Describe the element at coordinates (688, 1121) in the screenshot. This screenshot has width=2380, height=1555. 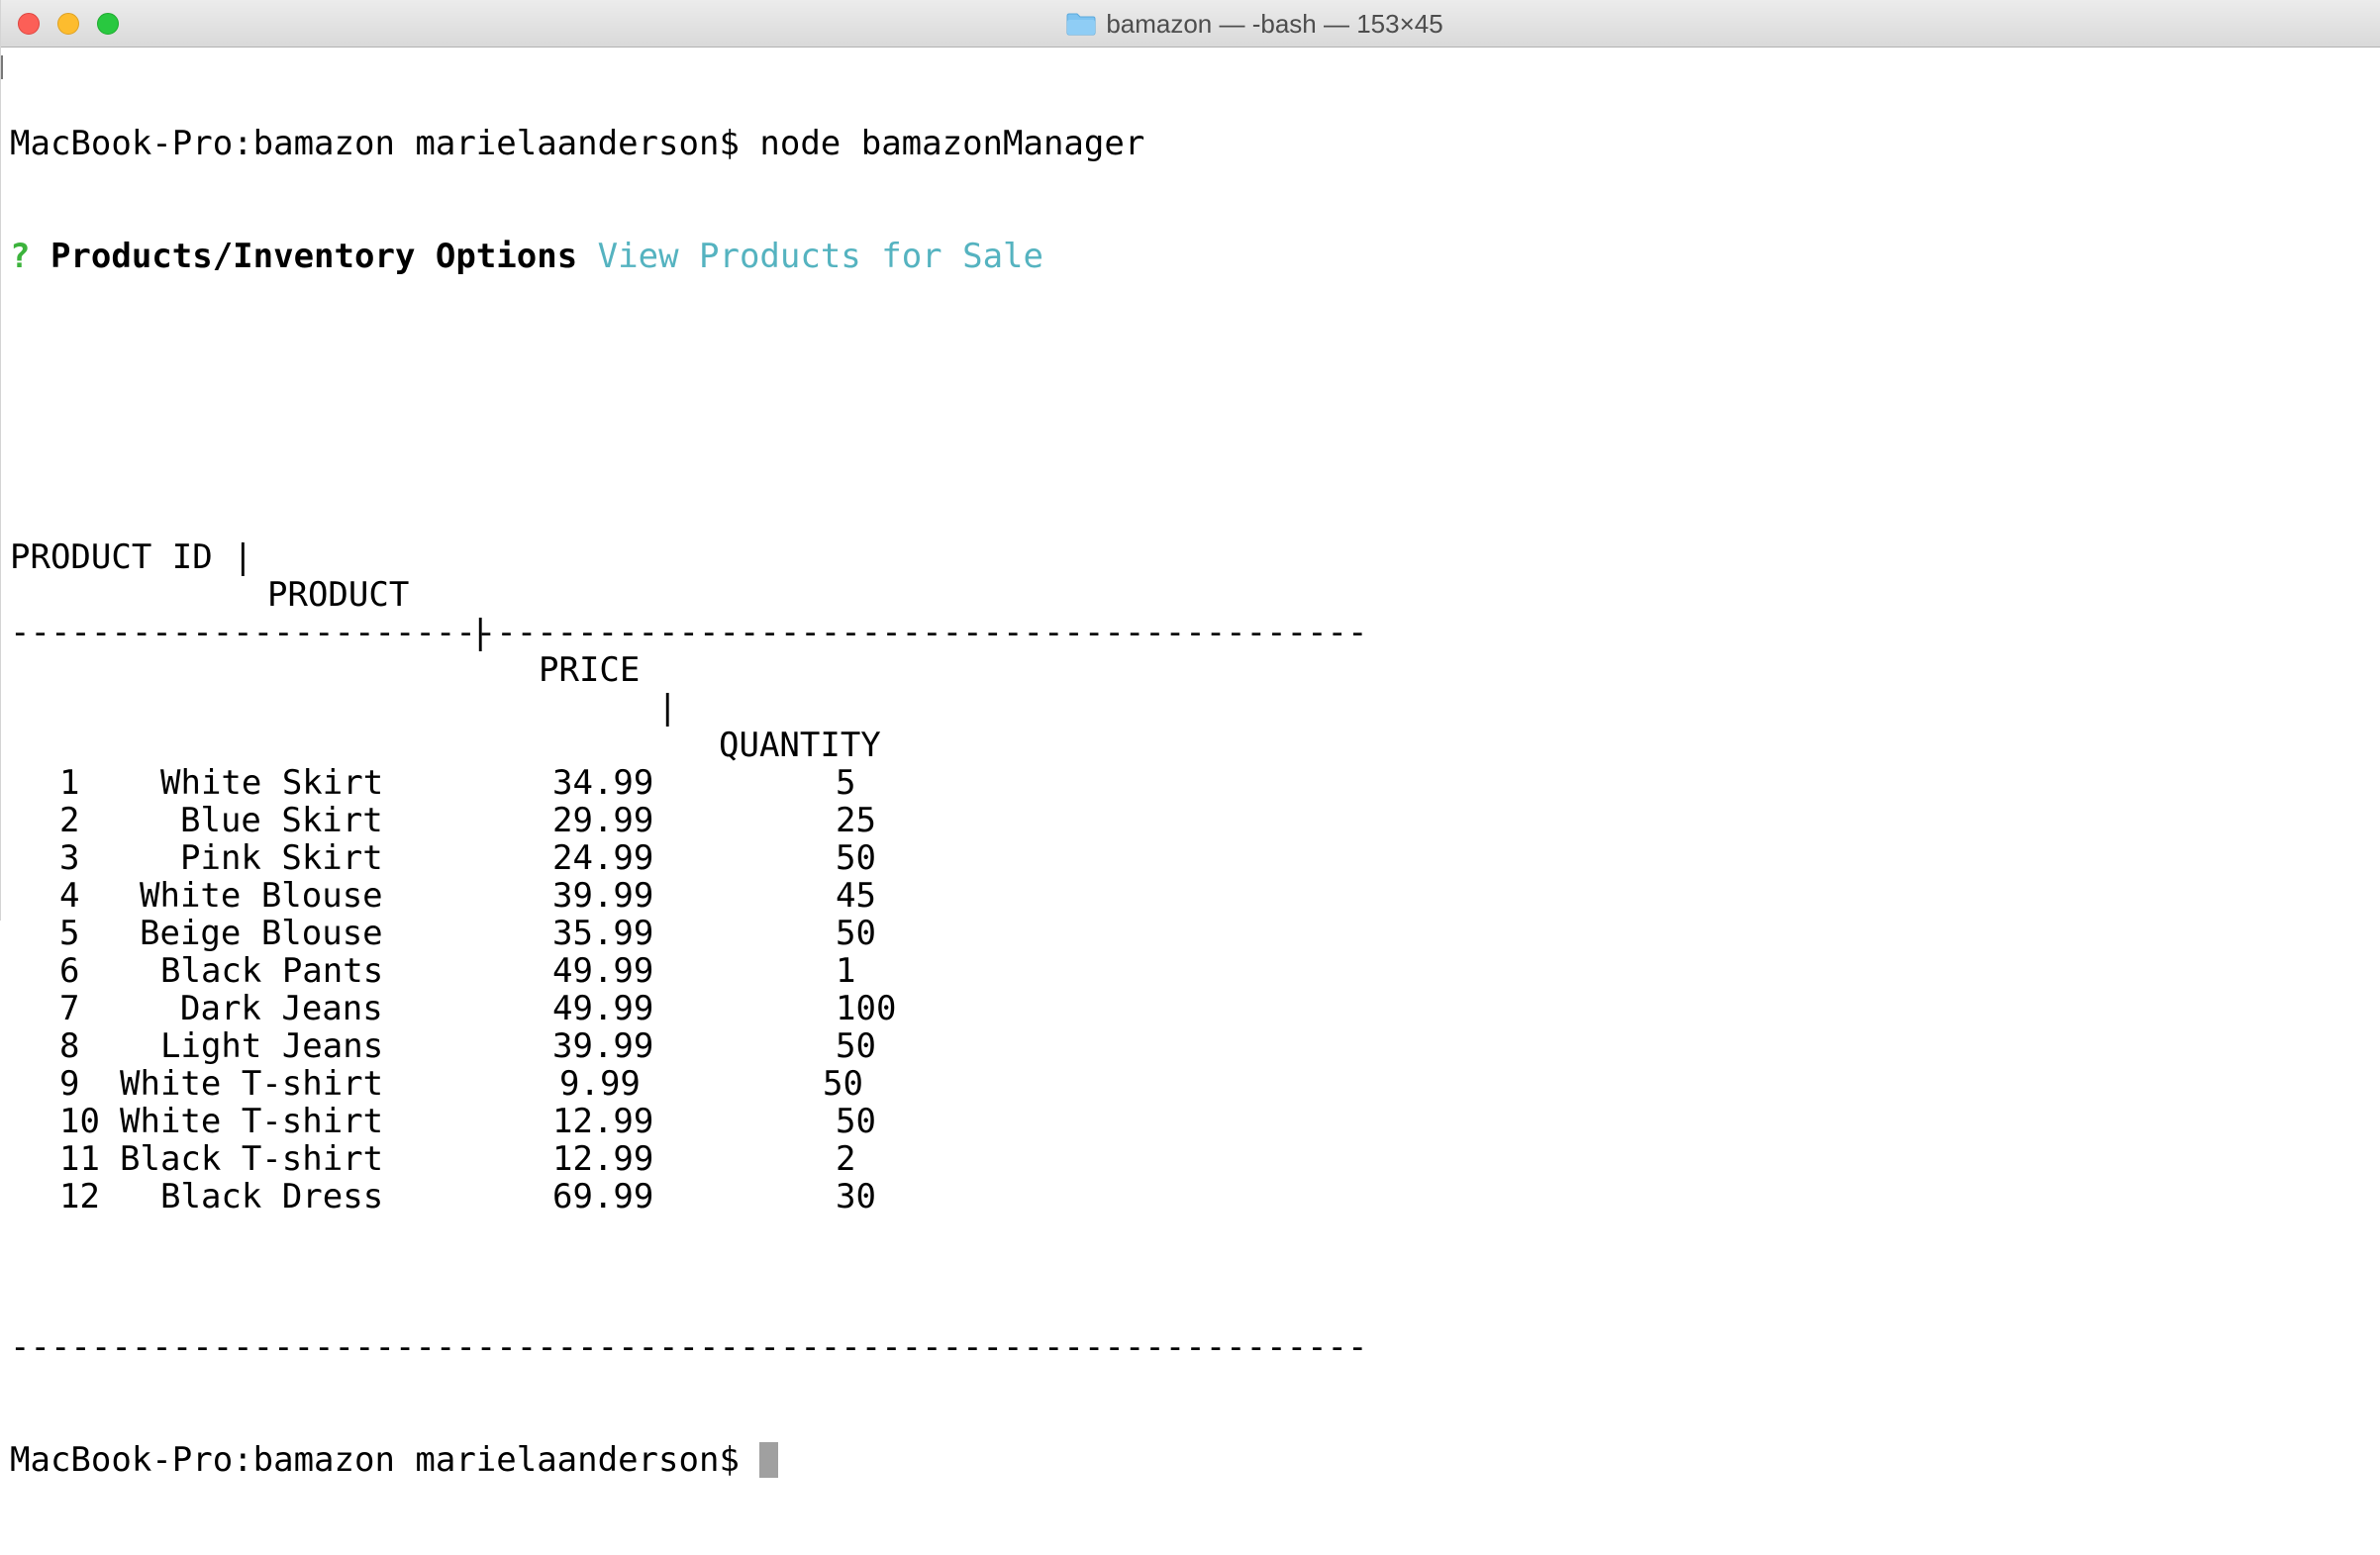
I see `table-row: 10 White T-shirt 12.99 50` at that location.